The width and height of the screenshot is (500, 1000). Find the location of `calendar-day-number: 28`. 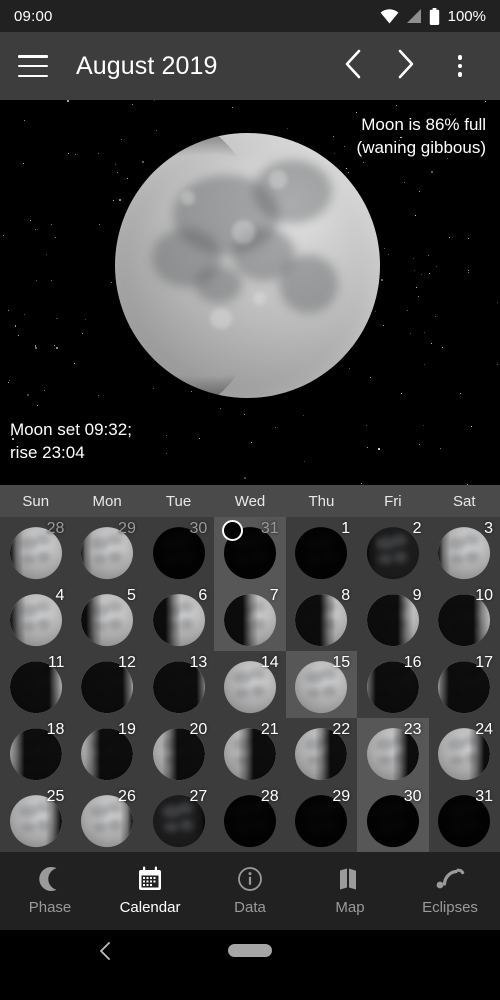

calendar-day-number: 28 is located at coordinates (55, 528).